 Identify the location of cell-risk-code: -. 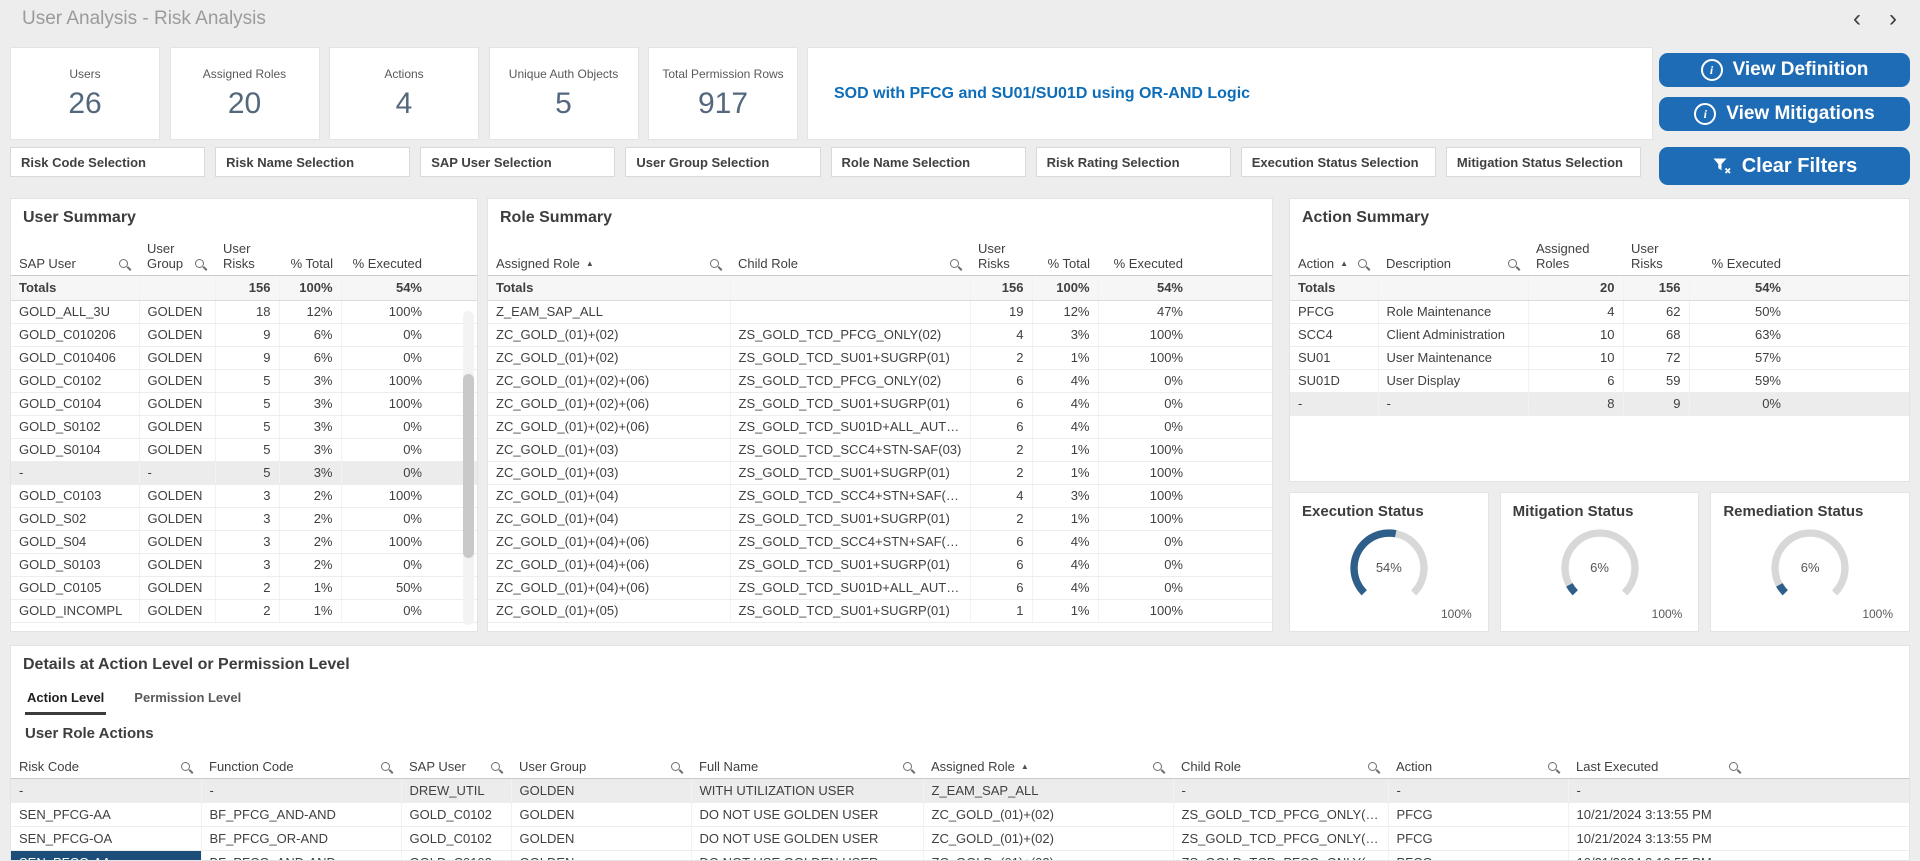
(106, 790).